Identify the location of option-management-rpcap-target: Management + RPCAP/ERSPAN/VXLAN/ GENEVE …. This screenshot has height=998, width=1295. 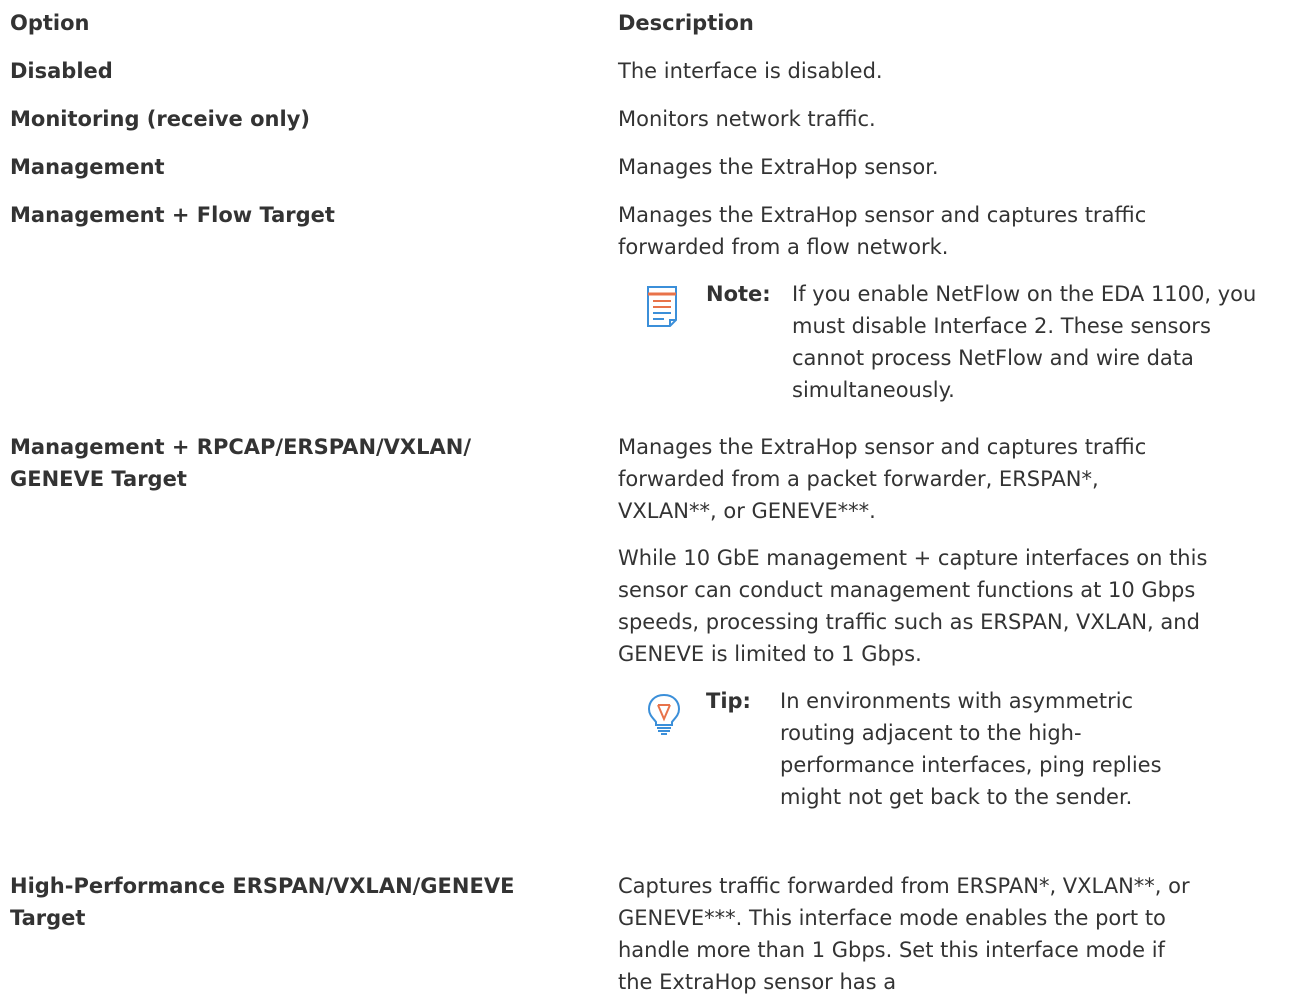
(241, 463).